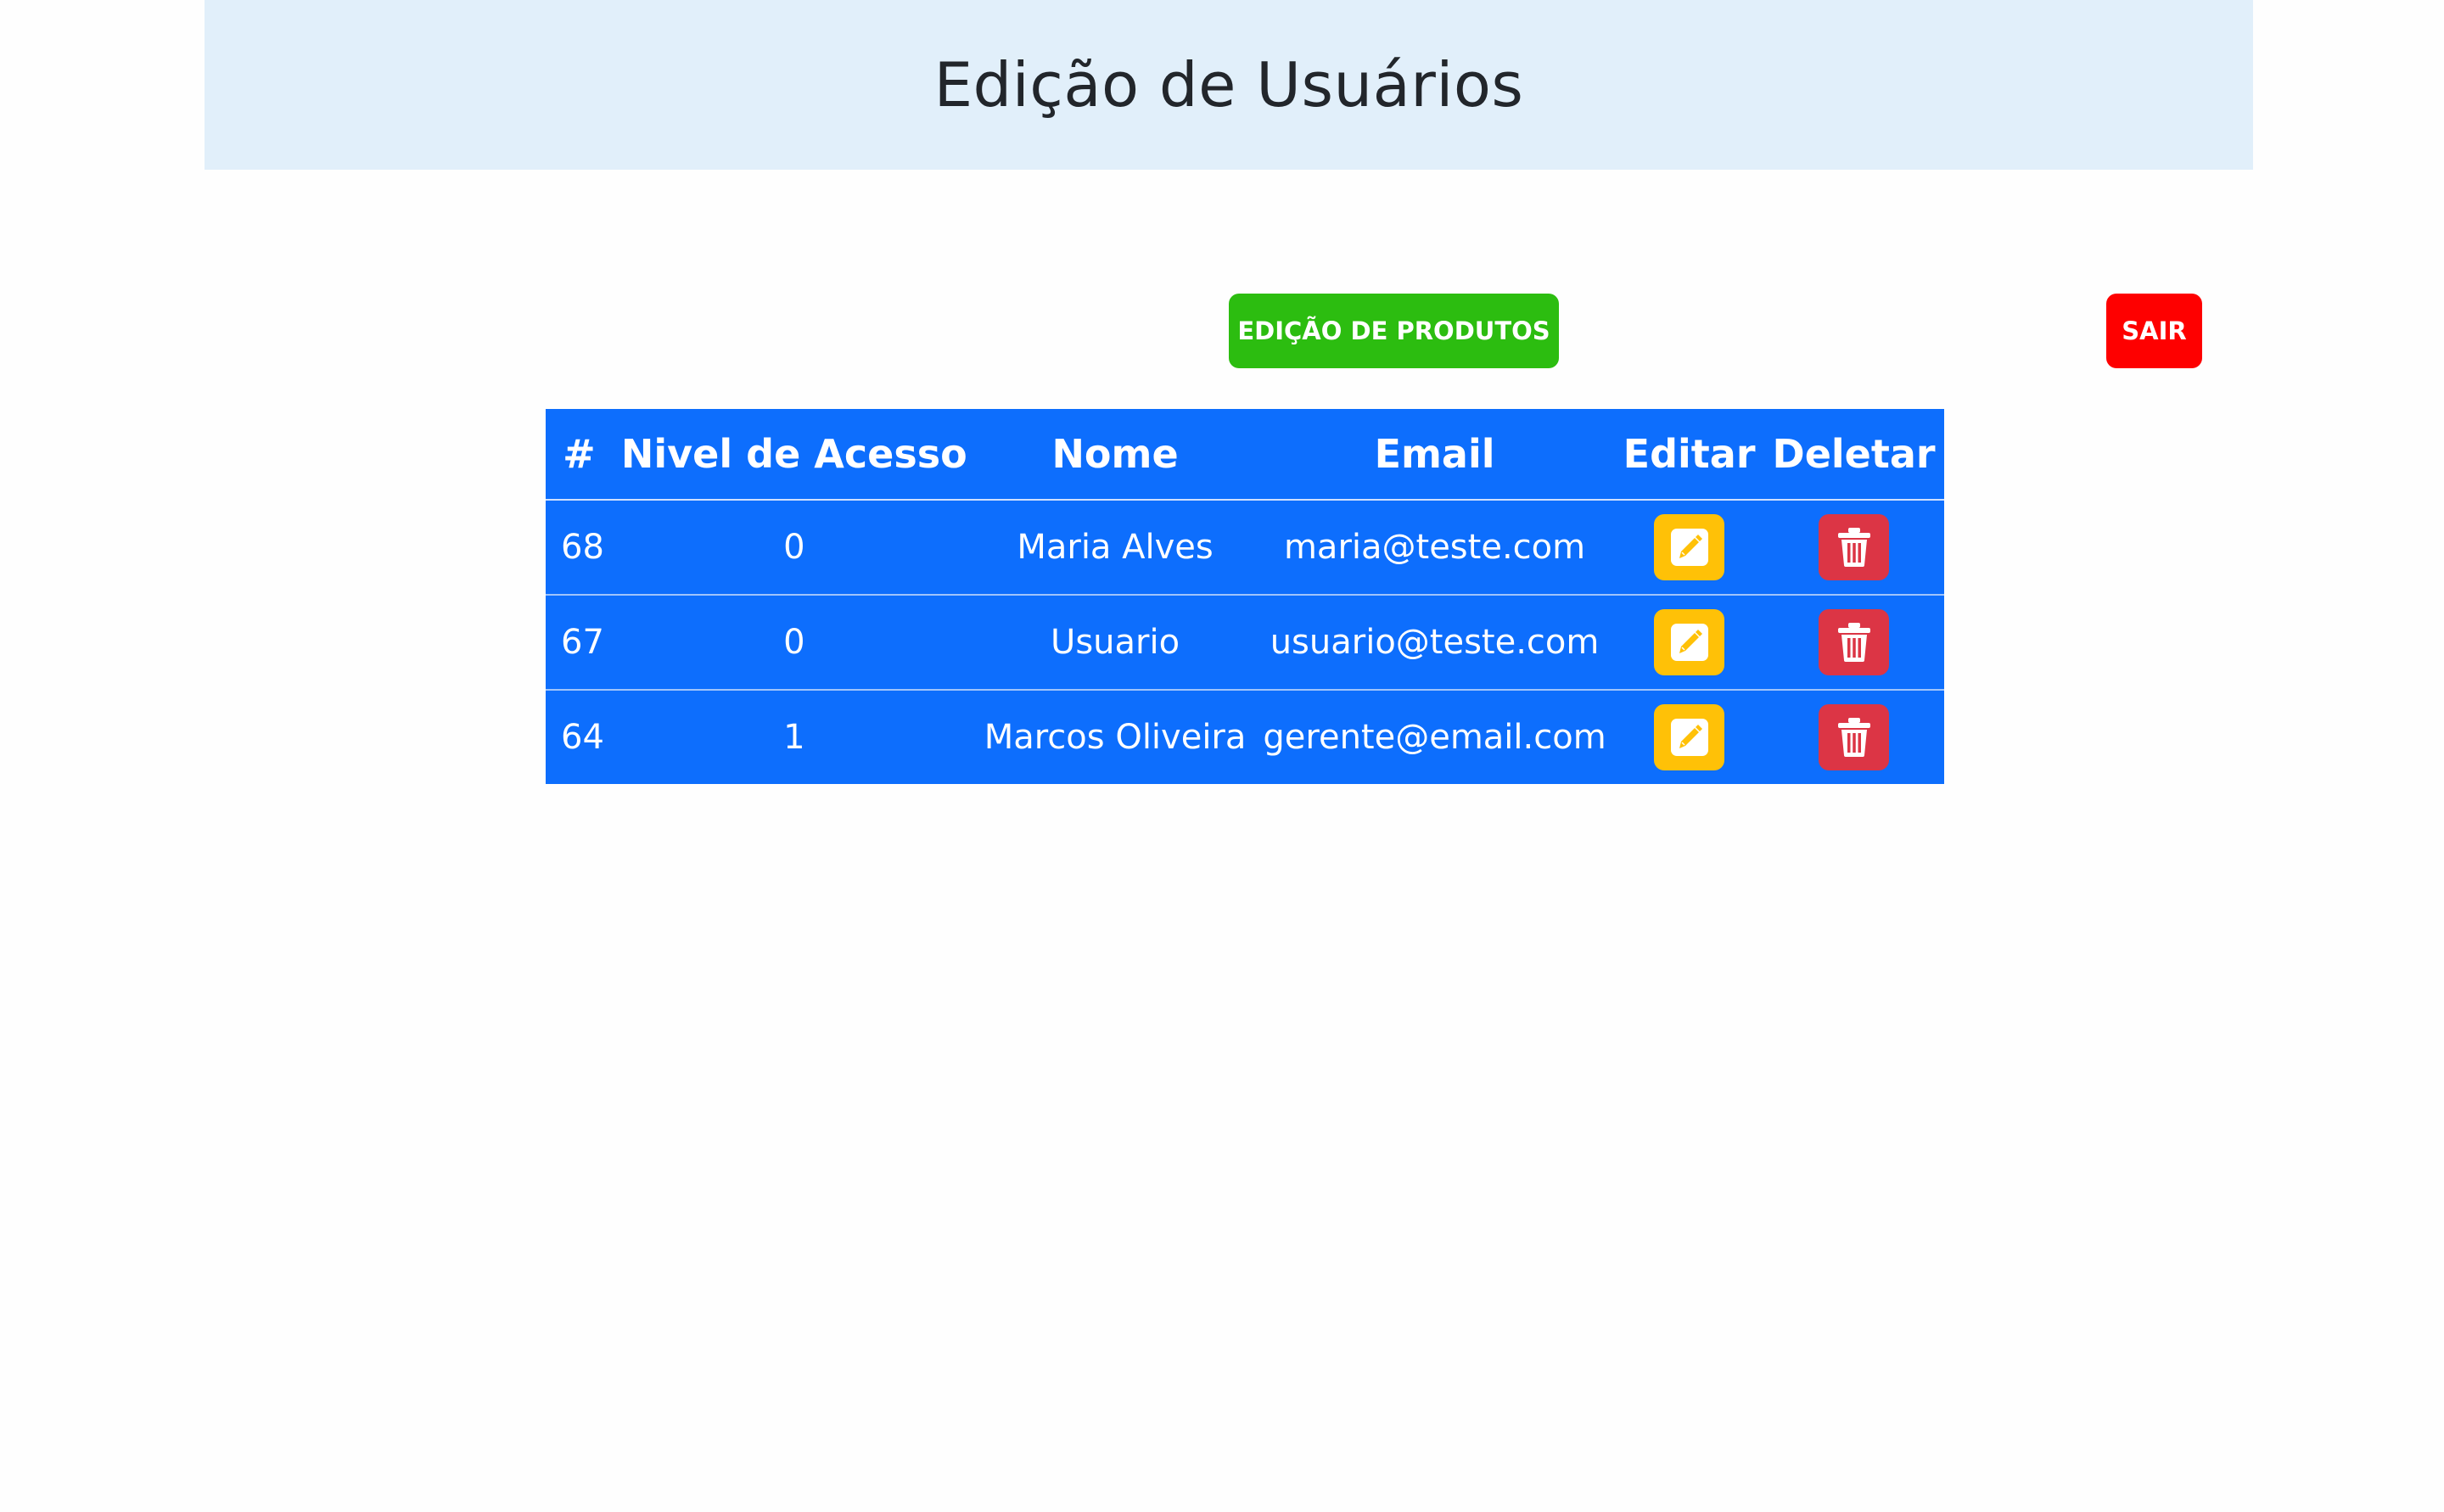 The height and width of the screenshot is (1512, 2444). I want to click on column-header-deletar: Deletar, so click(1853, 455).